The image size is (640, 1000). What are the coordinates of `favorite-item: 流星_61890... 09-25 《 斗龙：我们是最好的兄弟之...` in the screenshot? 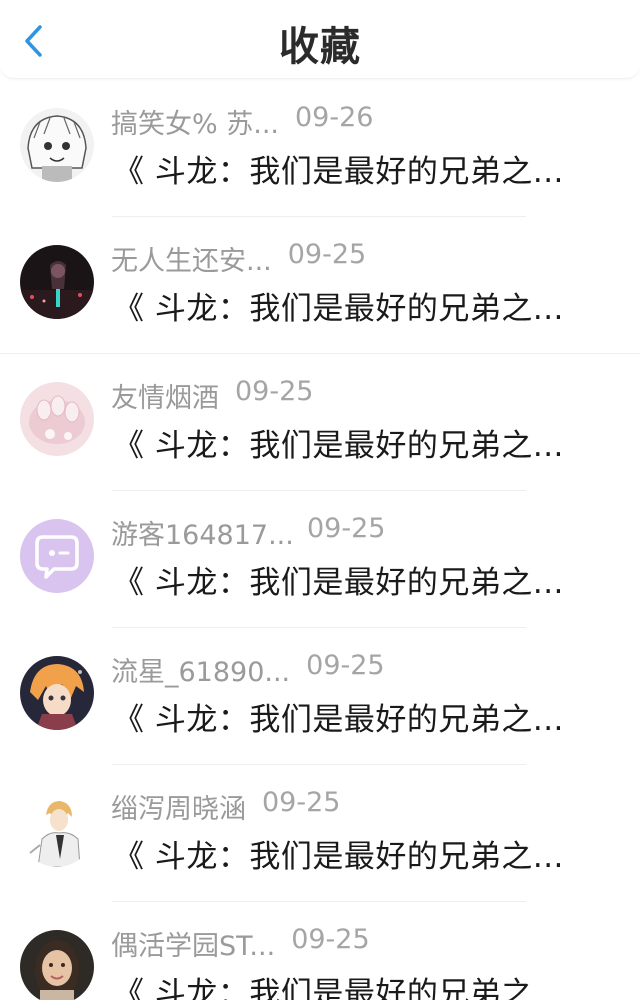 It's located at (320, 696).